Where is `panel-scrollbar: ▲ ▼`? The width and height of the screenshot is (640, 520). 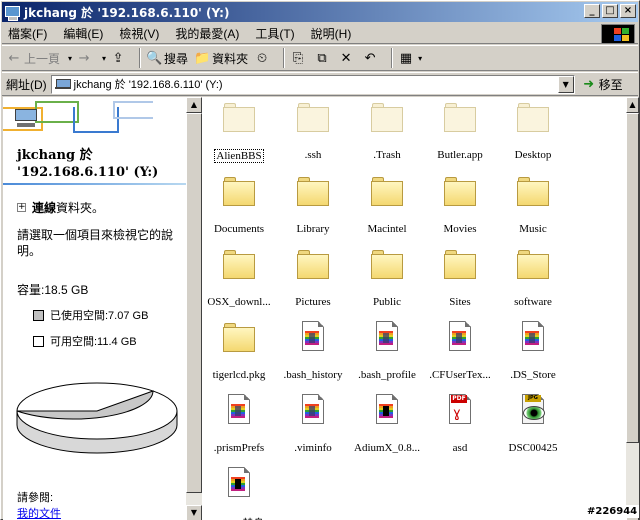
panel-scrollbar: ▲ ▼ is located at coordinates (194, 308).